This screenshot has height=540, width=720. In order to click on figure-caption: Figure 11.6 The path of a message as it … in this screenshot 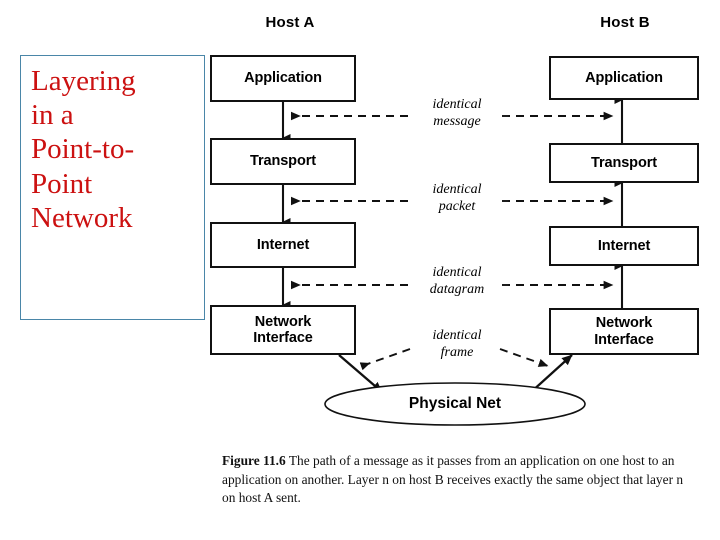, I will do `click(459, 480)`.